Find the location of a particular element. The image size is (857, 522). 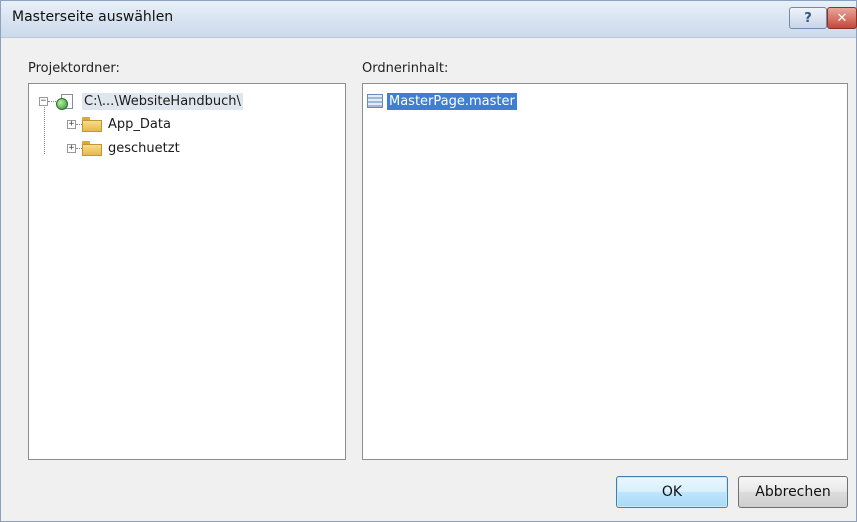

list-item-label: MasterPage.master is located at coordinates (452, 101).